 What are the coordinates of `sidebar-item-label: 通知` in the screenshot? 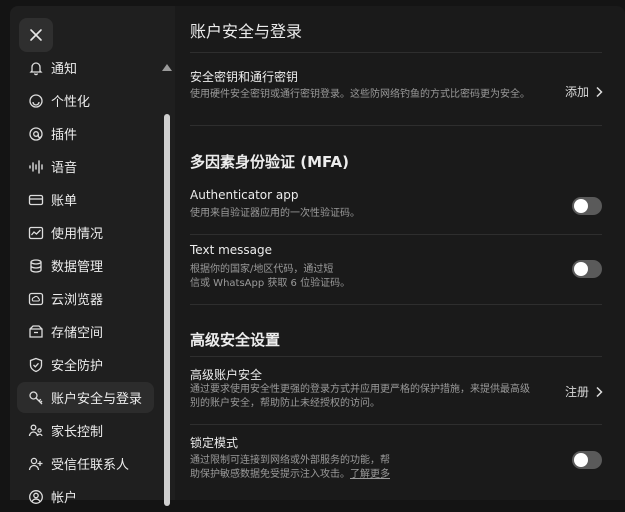 It's located at (64, 69).